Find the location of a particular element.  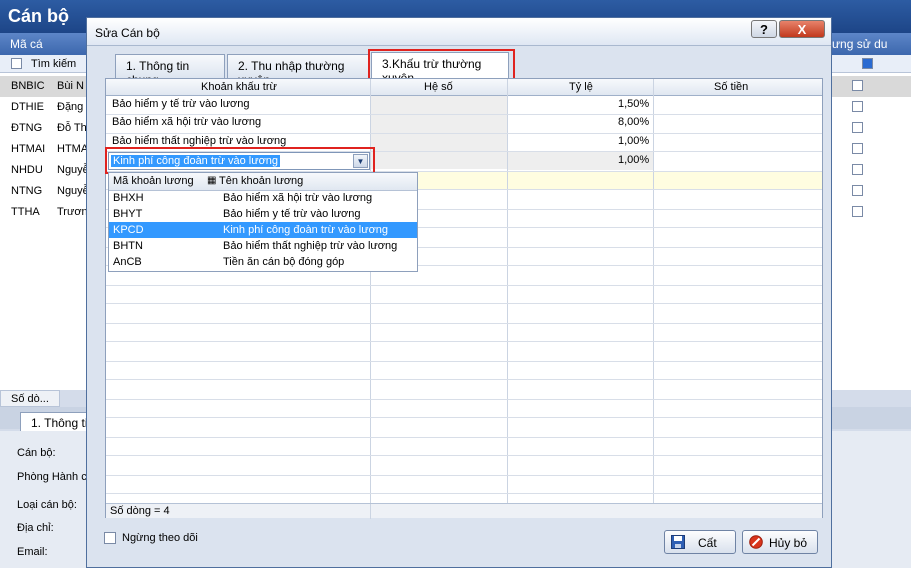

dropdown-option: BHYT Bảo hiểm y tế trừ vào lương is located at coordinates (263, 214).